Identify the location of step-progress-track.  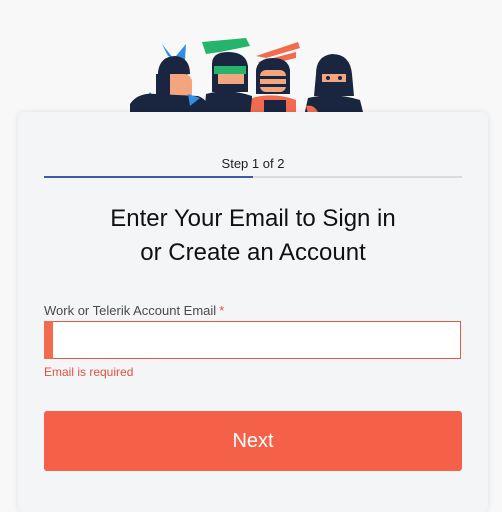
(253, 177).